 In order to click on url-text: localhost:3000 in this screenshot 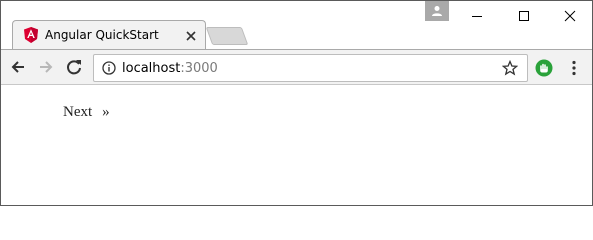, I will do `click(170, 68)`.